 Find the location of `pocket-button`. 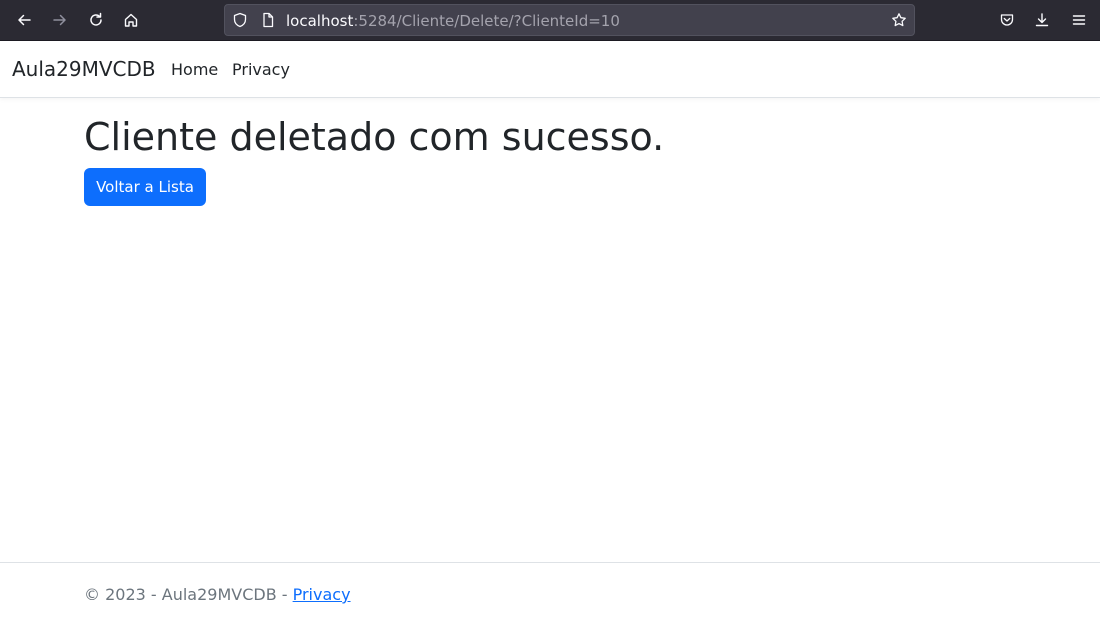

pocket-button is located at coordinates (1007, 20).